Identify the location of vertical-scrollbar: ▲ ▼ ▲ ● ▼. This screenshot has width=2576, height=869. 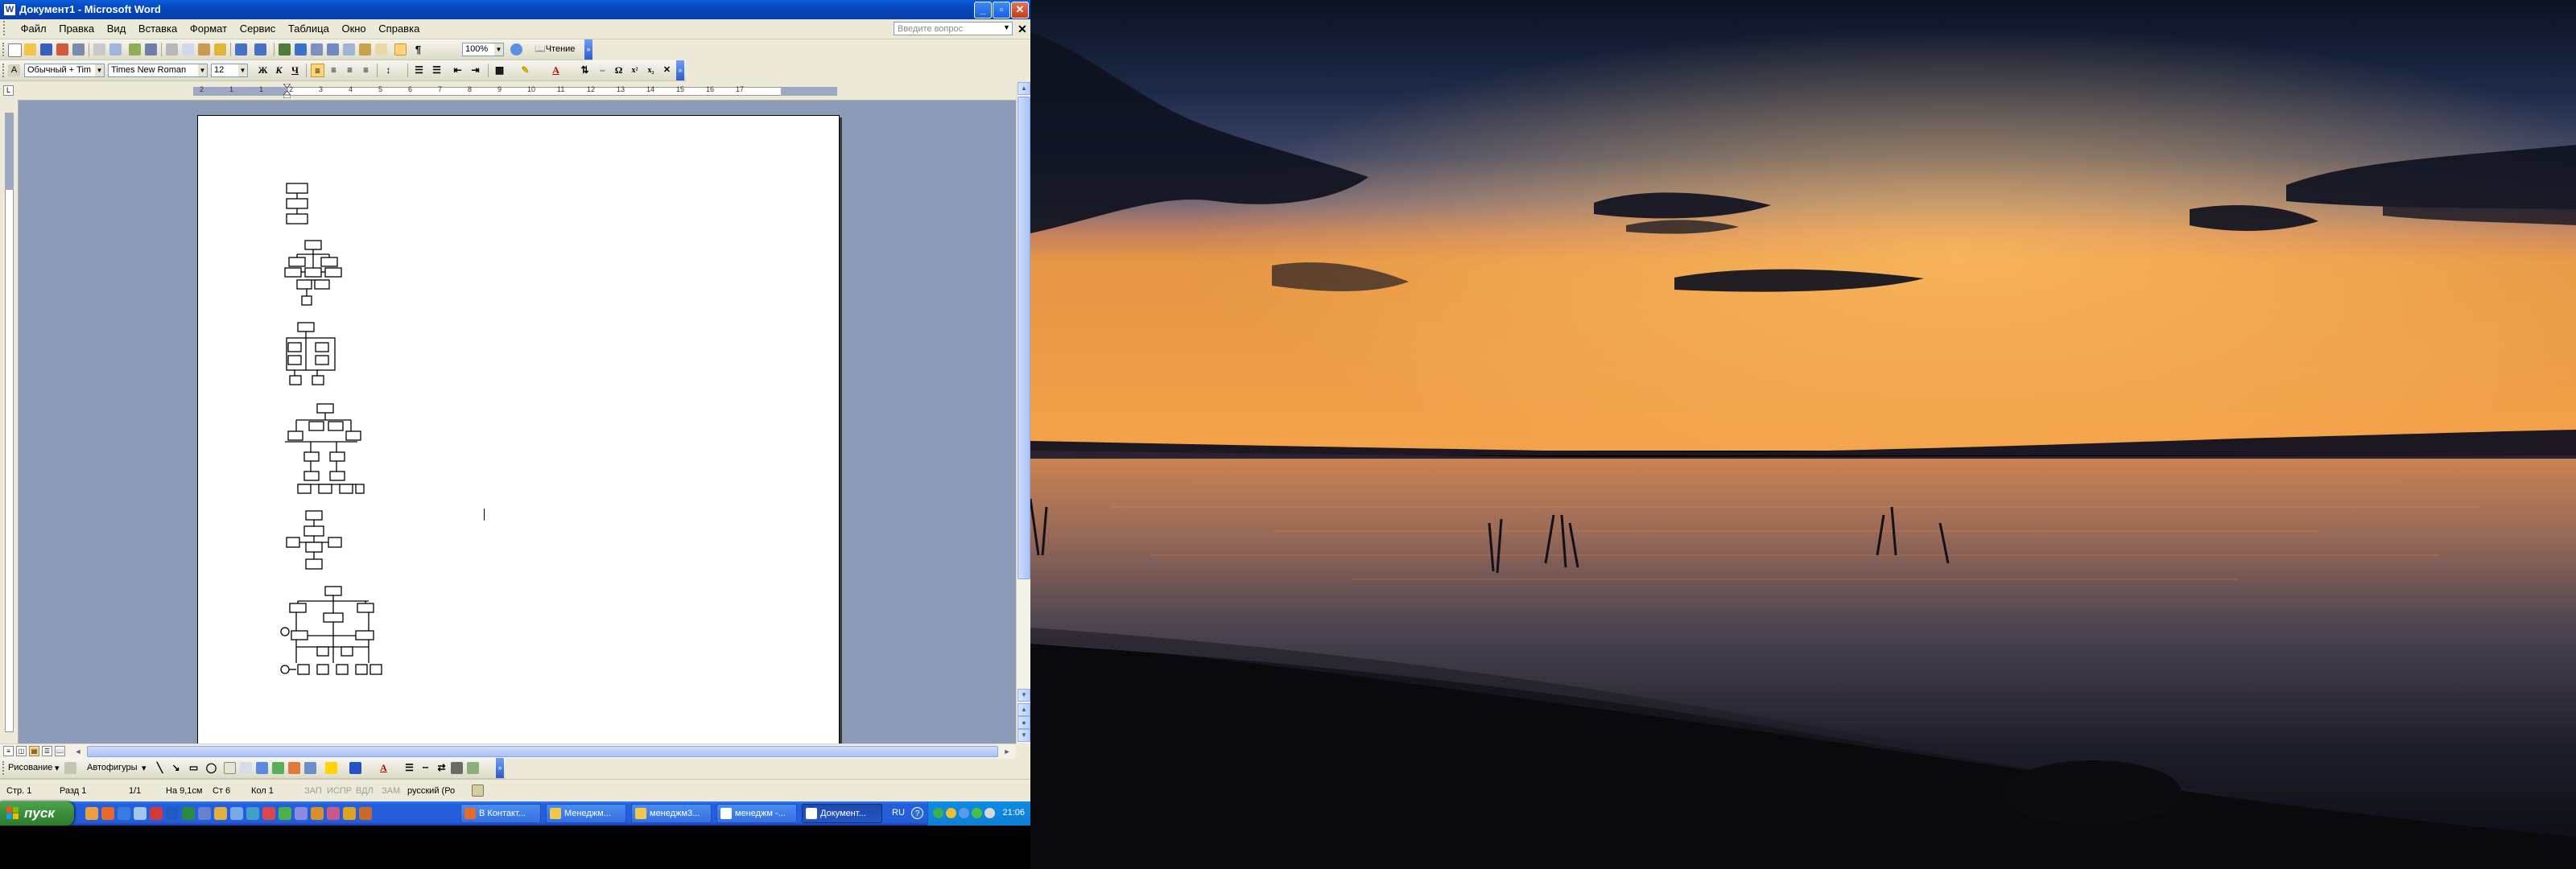
(1023, 412).